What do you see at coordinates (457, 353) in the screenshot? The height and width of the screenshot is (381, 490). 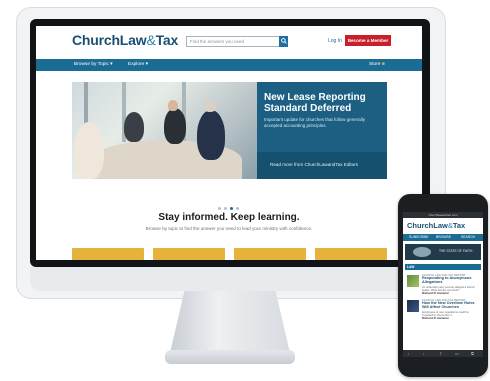 I see `bookmarks-icon: ▭` at bounding box center [457, 353].